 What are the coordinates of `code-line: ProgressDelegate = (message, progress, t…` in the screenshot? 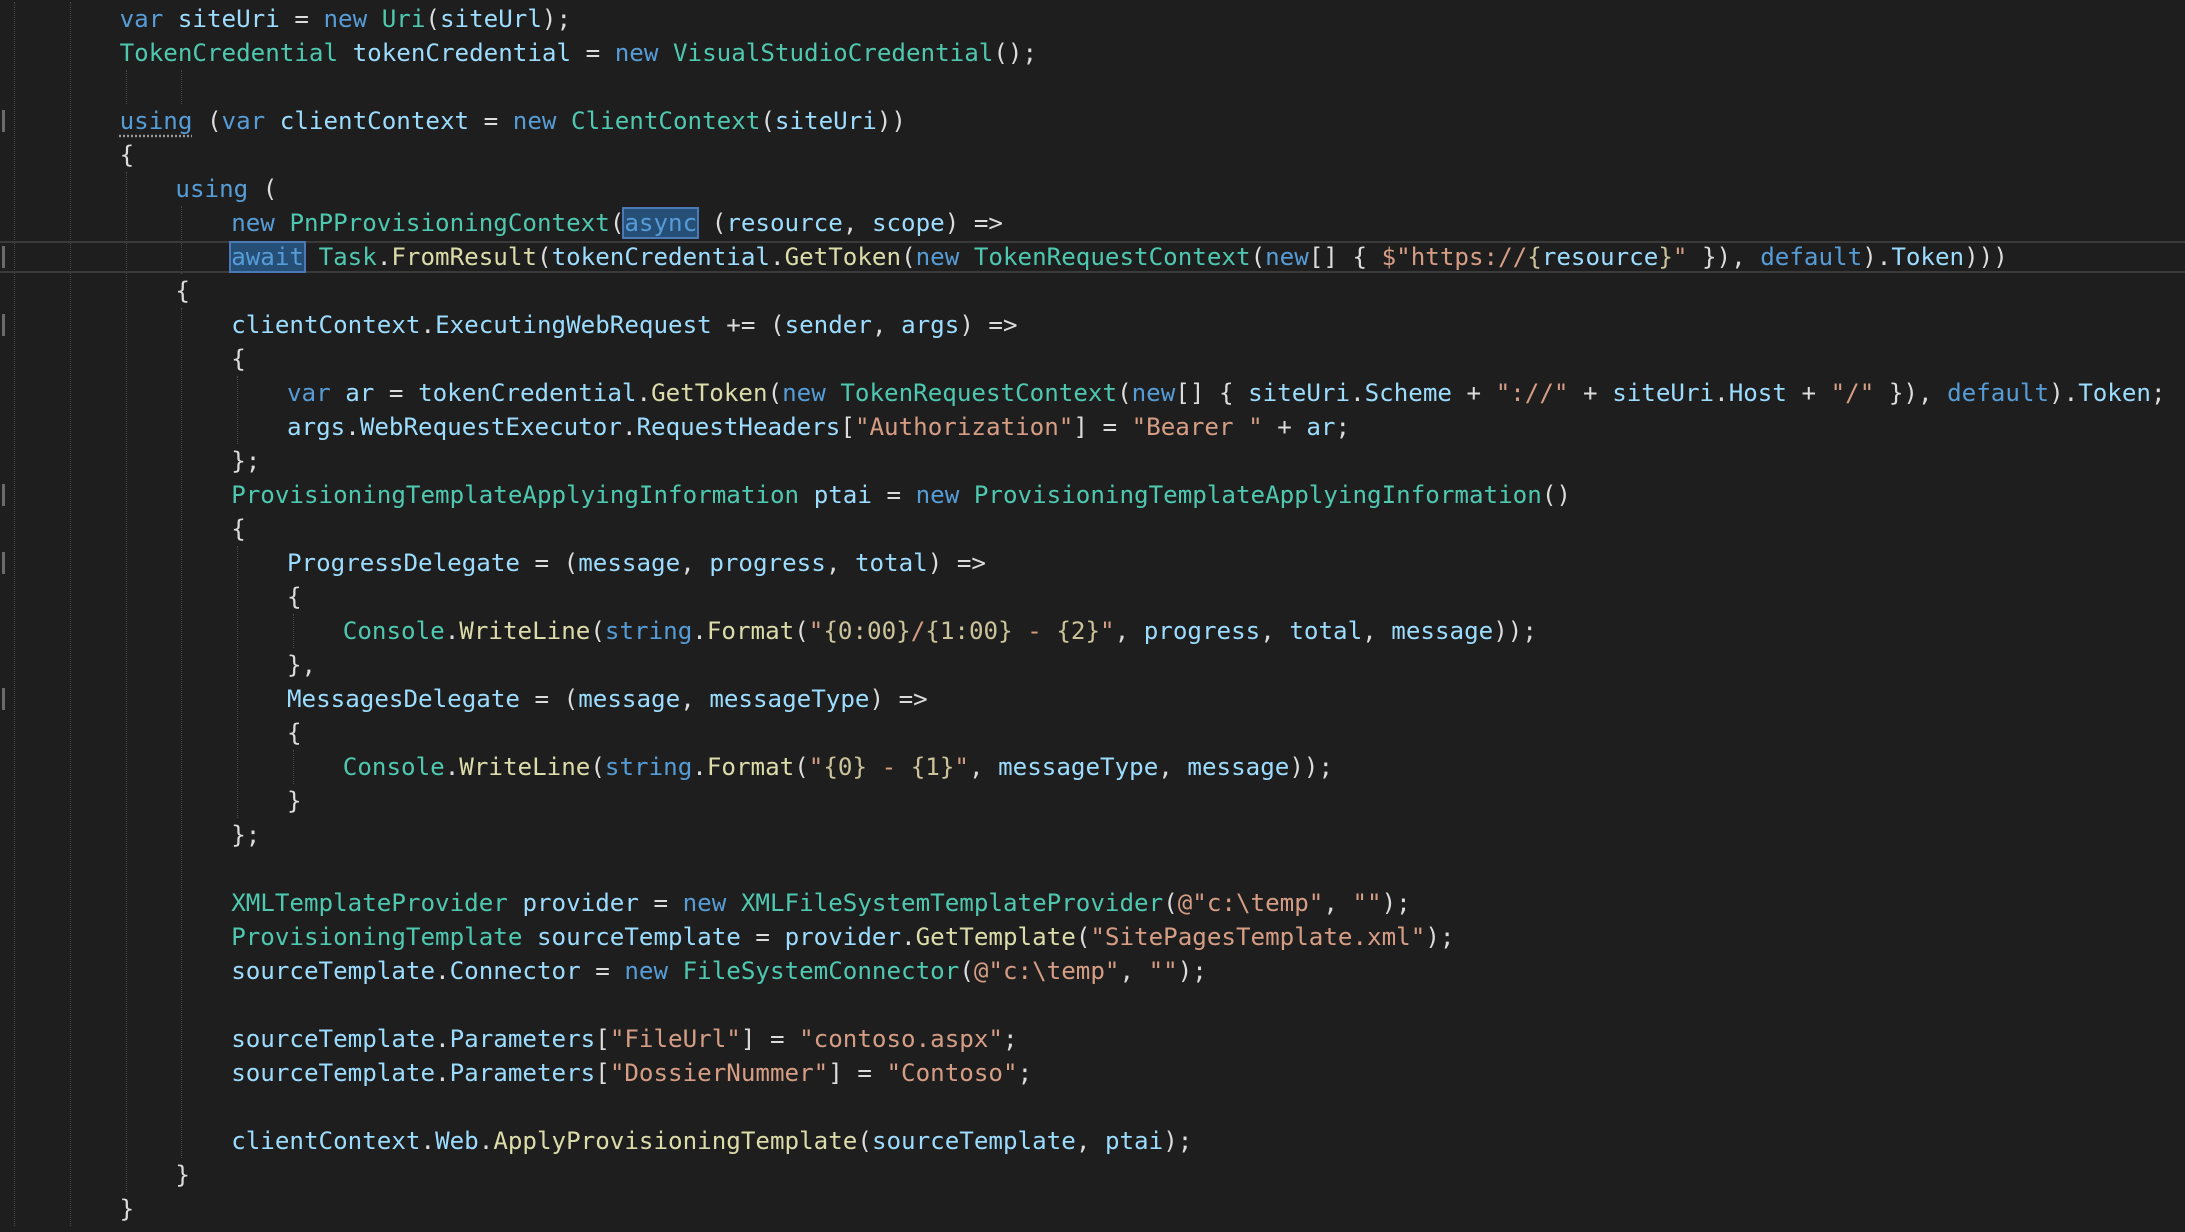 It's located at (636, 563).